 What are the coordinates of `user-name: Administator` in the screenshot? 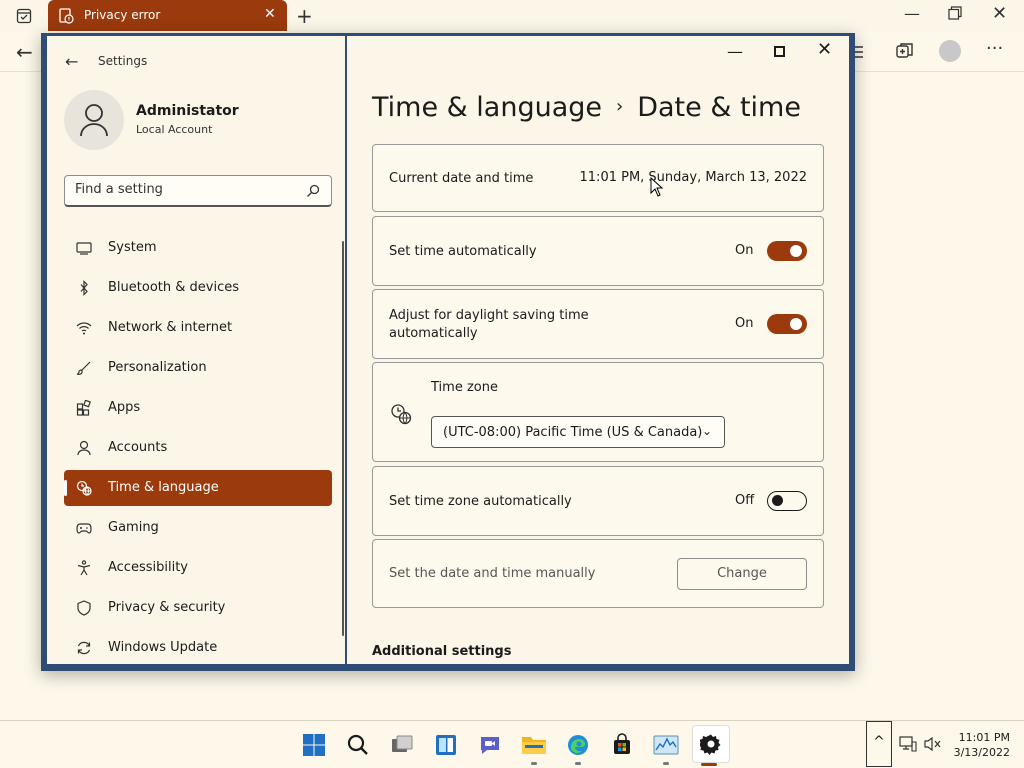 It's located at (187, 111).